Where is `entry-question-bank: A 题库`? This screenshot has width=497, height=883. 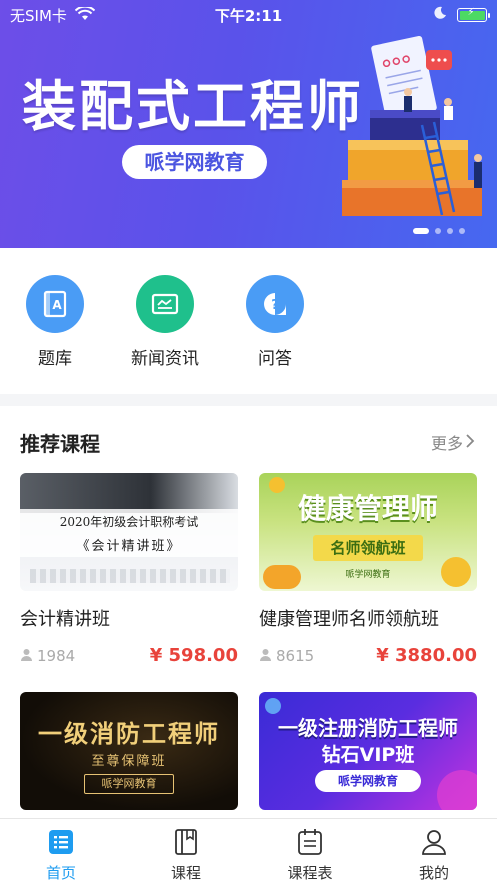
entry-question-bank: A 题库 is located at coordinates (55, 322).